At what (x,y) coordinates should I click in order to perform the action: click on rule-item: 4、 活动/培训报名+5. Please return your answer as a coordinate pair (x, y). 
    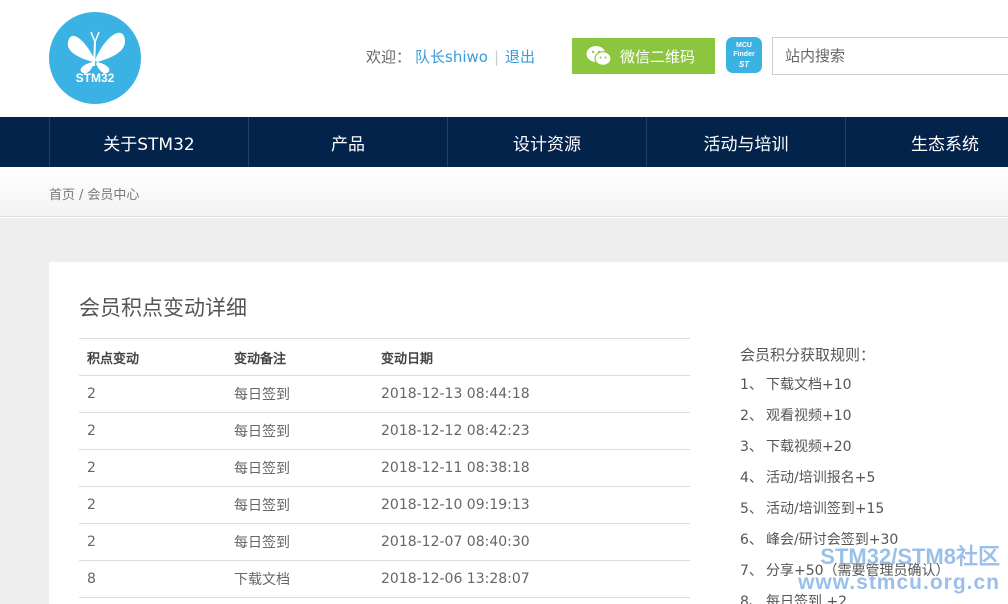
    Looking at the image, I should click on (845, 483).